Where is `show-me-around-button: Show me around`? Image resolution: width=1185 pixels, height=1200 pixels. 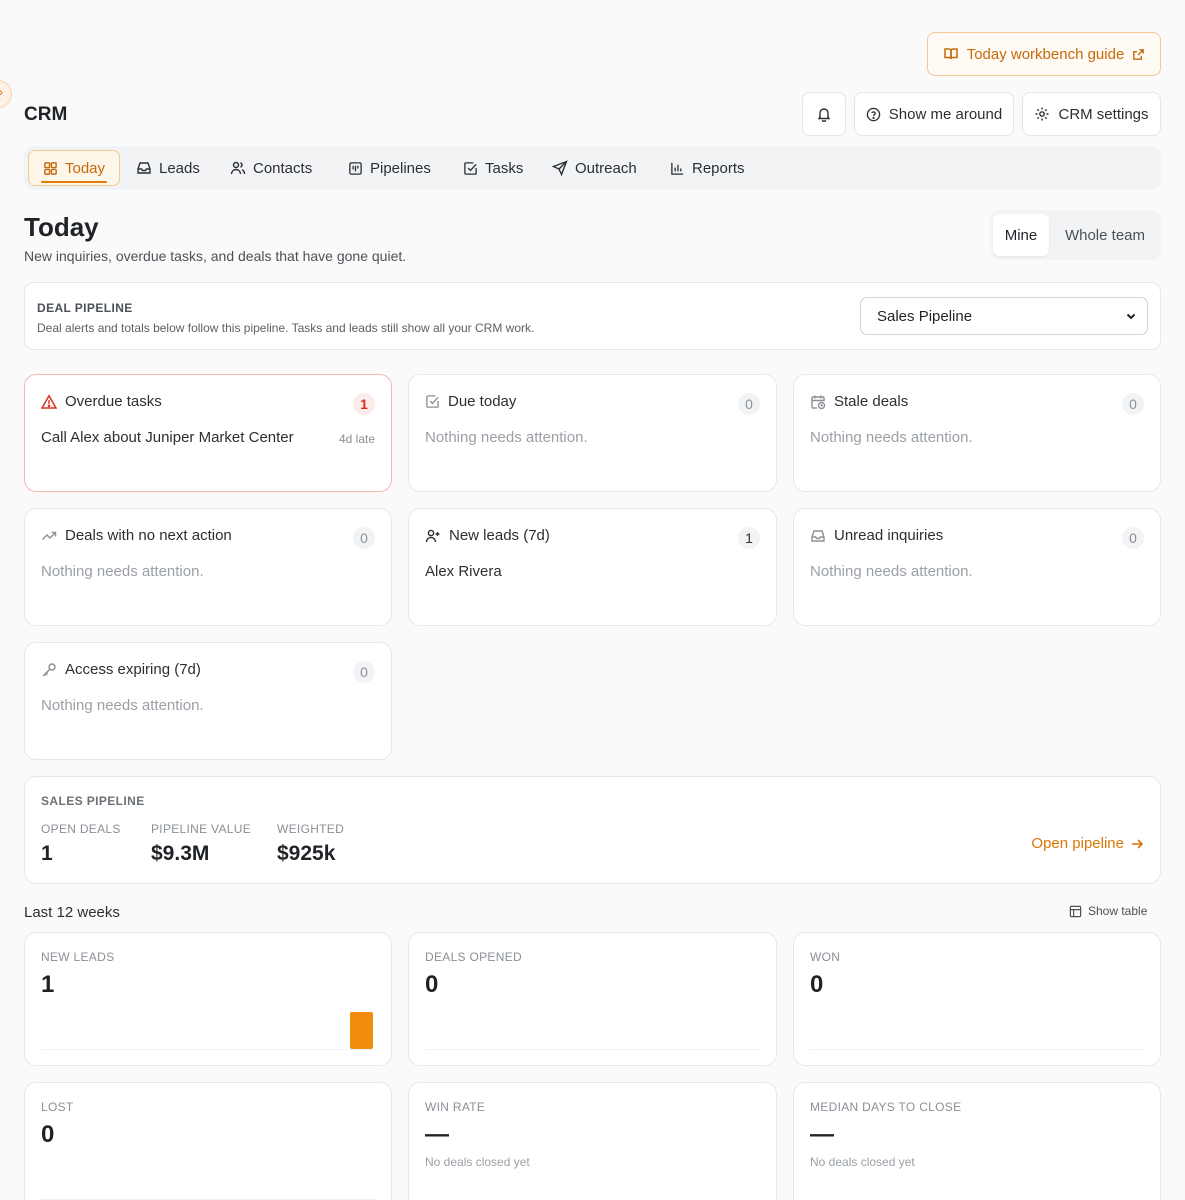 show-me-around-button: Show me around is located at coordinates (934, 114).